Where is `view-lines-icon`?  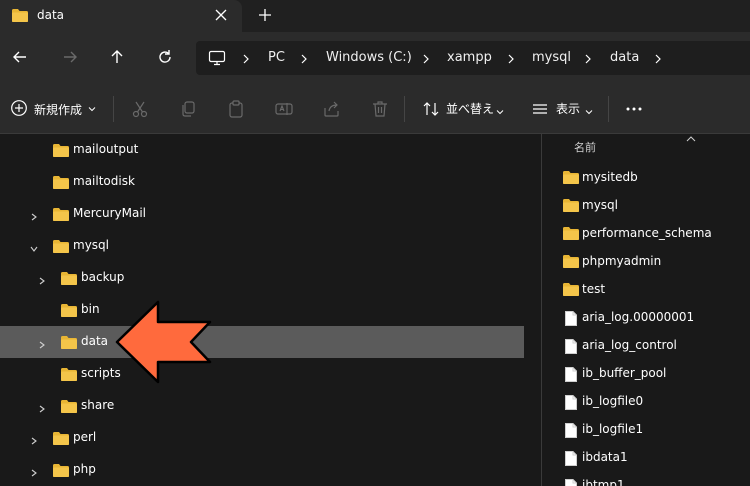 view-lines-icon is located at coordinates (540, 109).